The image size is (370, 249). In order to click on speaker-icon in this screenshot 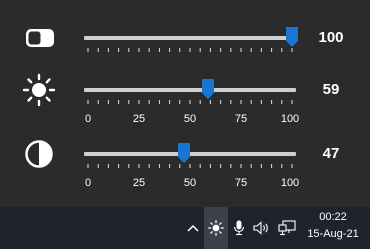, I will do `click(260, 228)`.